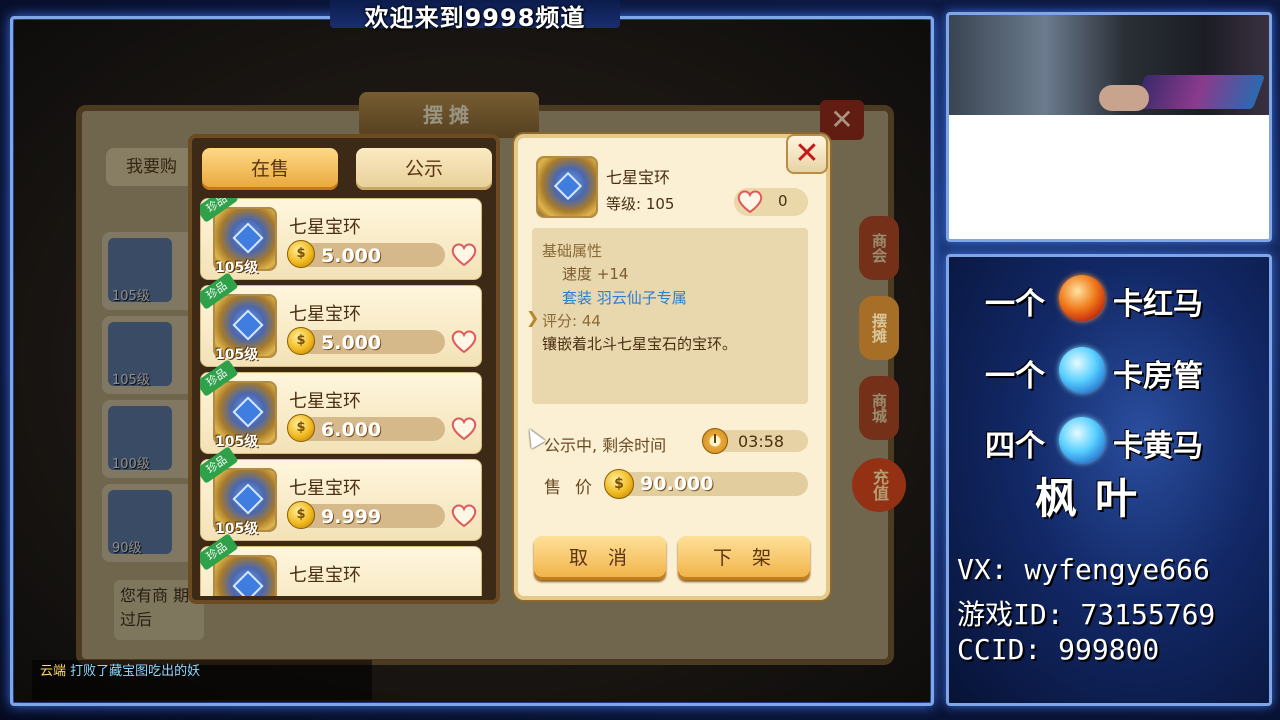 This screenshot has height=720, width=1280. What do you see at coordinates (572, 251) in the screenshot?
I see `attribute-header: 基础属性` at bounding box center [572, 251].